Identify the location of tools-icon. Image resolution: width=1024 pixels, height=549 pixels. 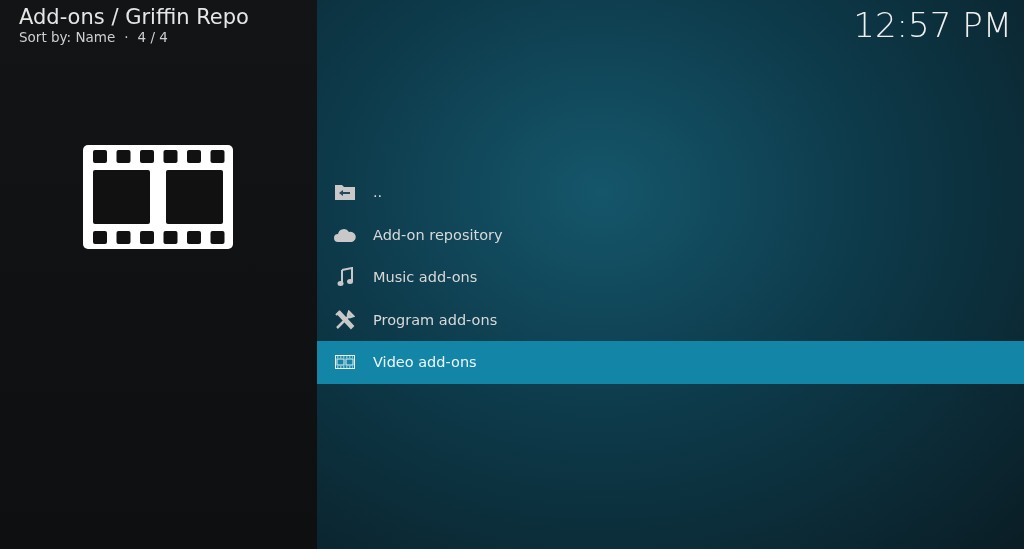
(345, 319).